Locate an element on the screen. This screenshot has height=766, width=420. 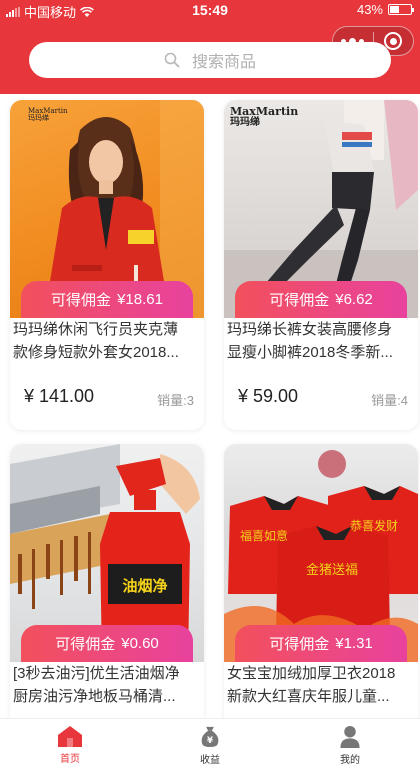
search-bar: 搜索商品 is located at coordinates (210, 60).